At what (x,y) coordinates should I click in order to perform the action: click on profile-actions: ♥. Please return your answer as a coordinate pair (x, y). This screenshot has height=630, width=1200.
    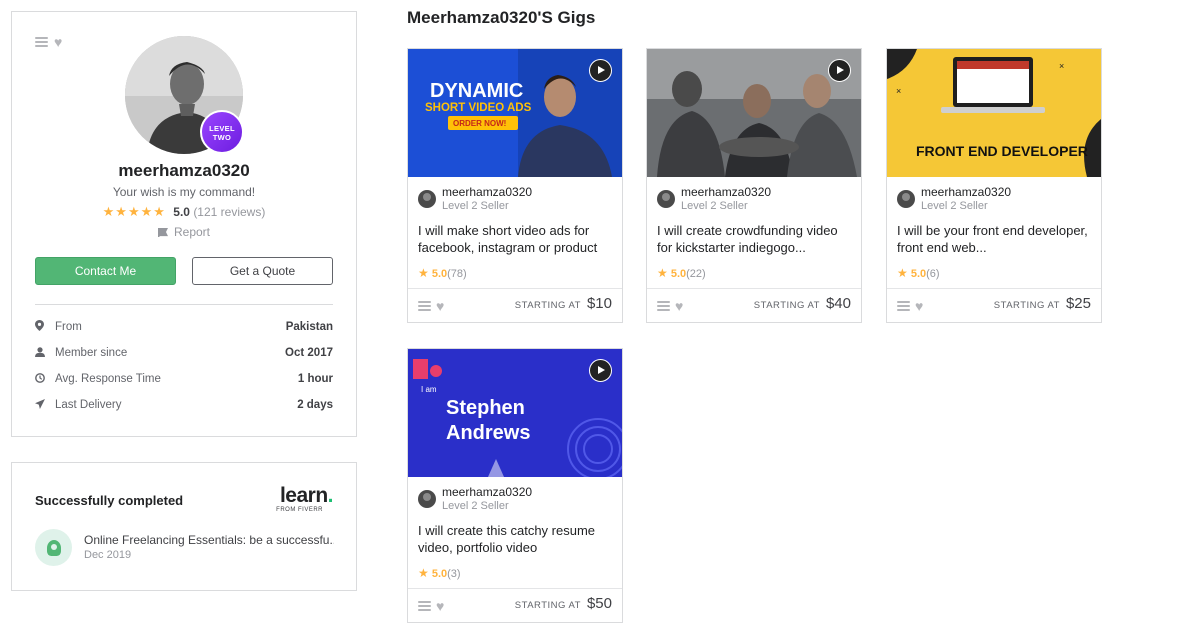
    Looking at the image, I should click on (48, 42).